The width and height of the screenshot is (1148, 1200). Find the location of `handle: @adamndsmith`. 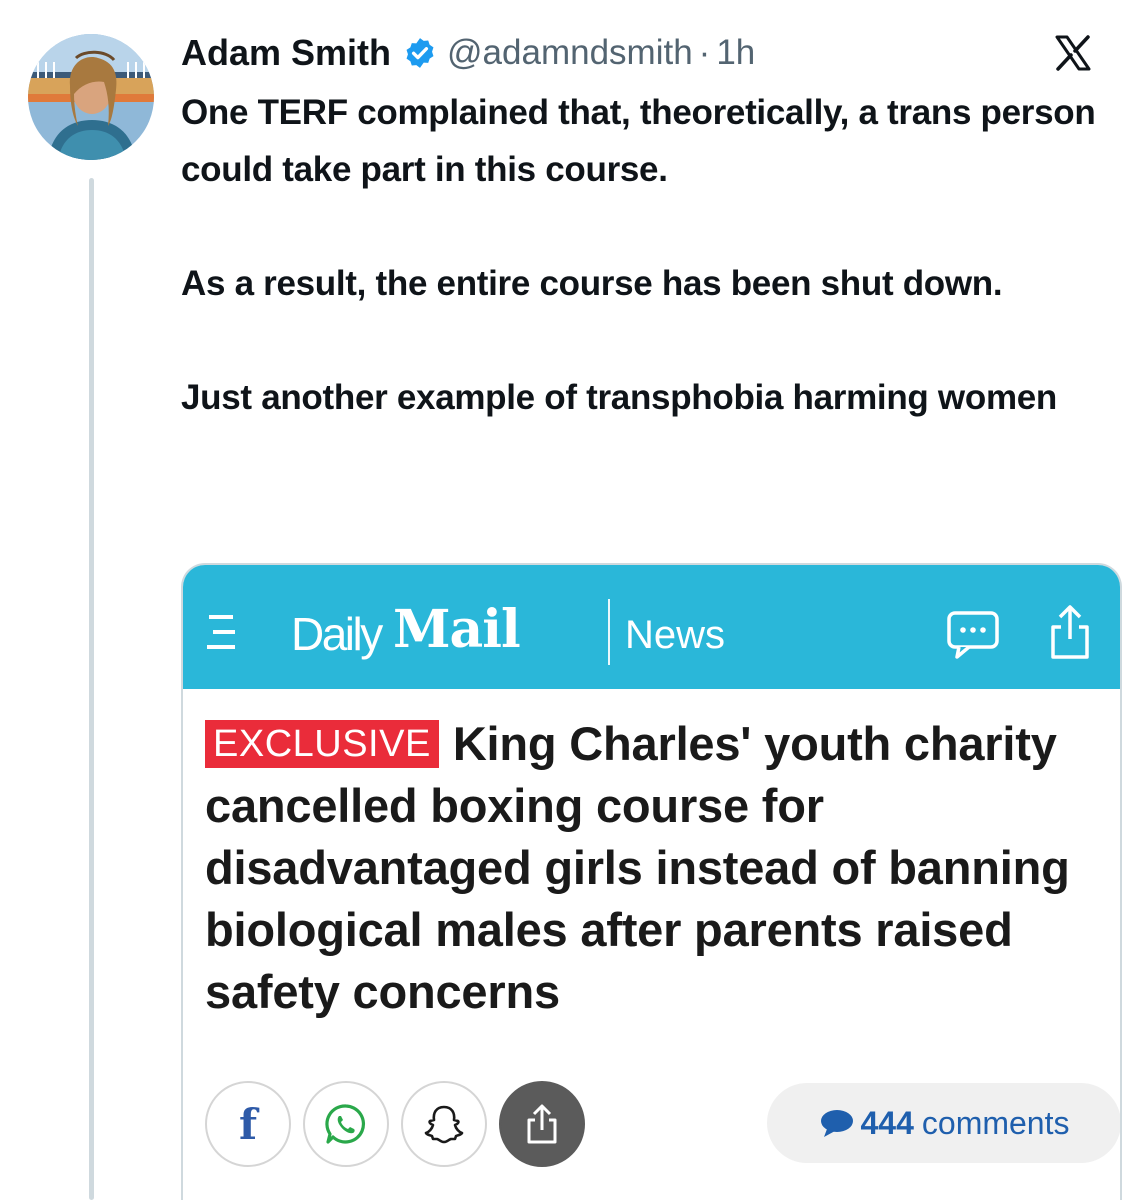

handle: @adamndsmith is located at coordinates (570, 53).